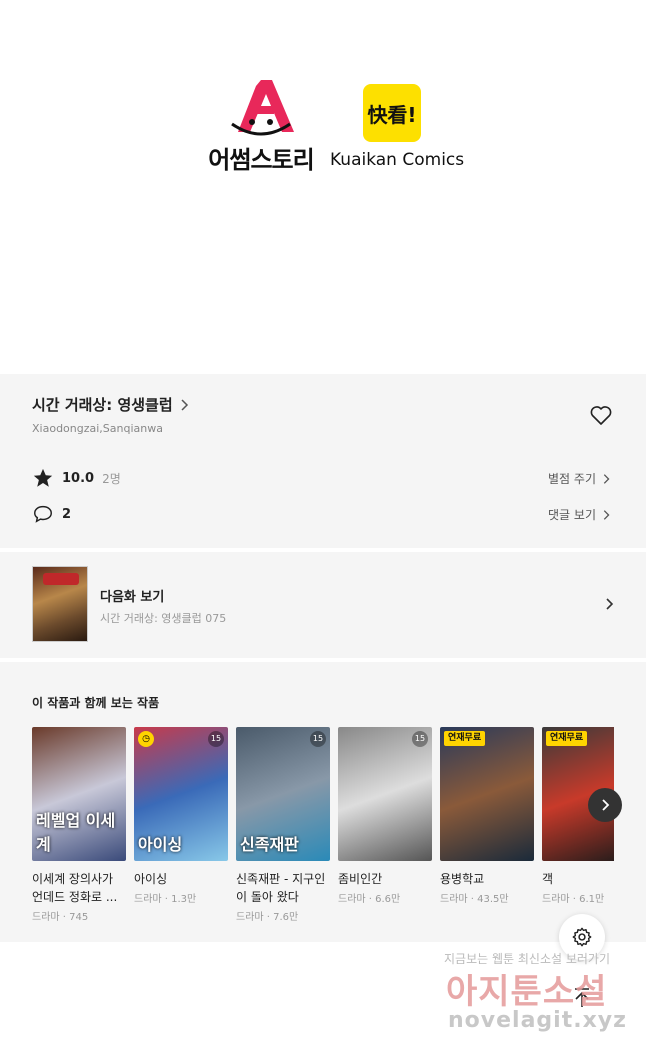 The height and width of the screenshot is (1059, 646). I want to click on related-works-heading: 이 작품과 함께 보는 작품, so click(96, 703).